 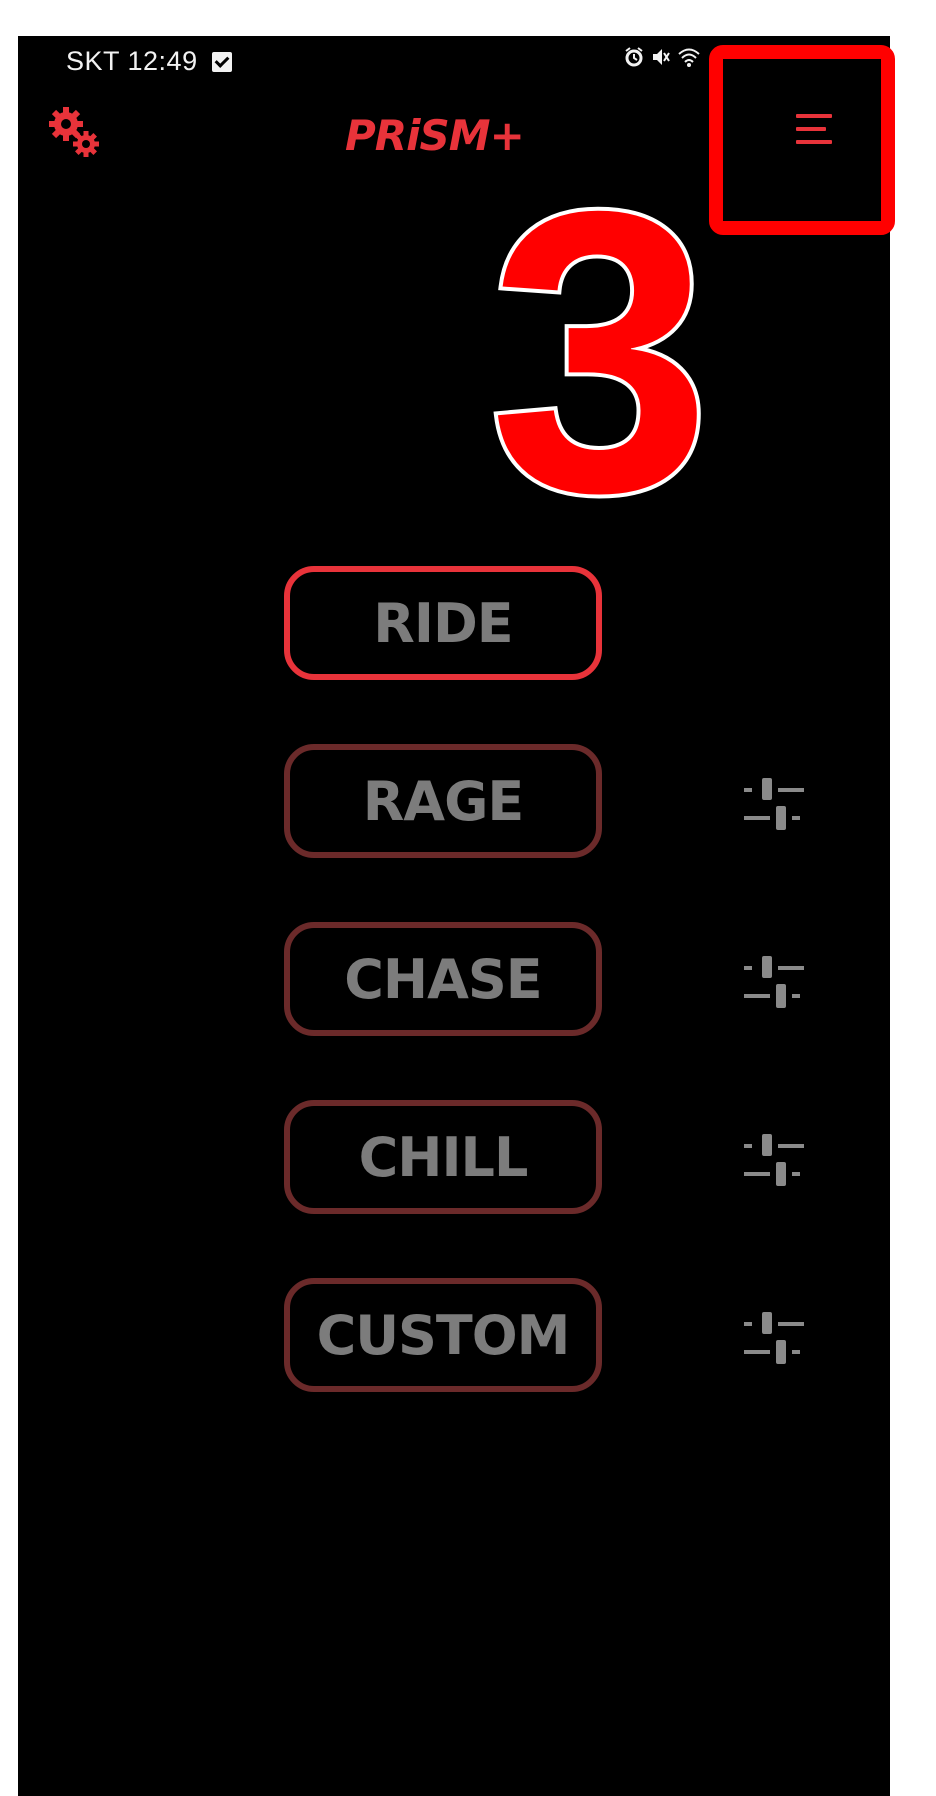 I want to click on custom-button: CUSTOM, so click(x=443, y=1335).